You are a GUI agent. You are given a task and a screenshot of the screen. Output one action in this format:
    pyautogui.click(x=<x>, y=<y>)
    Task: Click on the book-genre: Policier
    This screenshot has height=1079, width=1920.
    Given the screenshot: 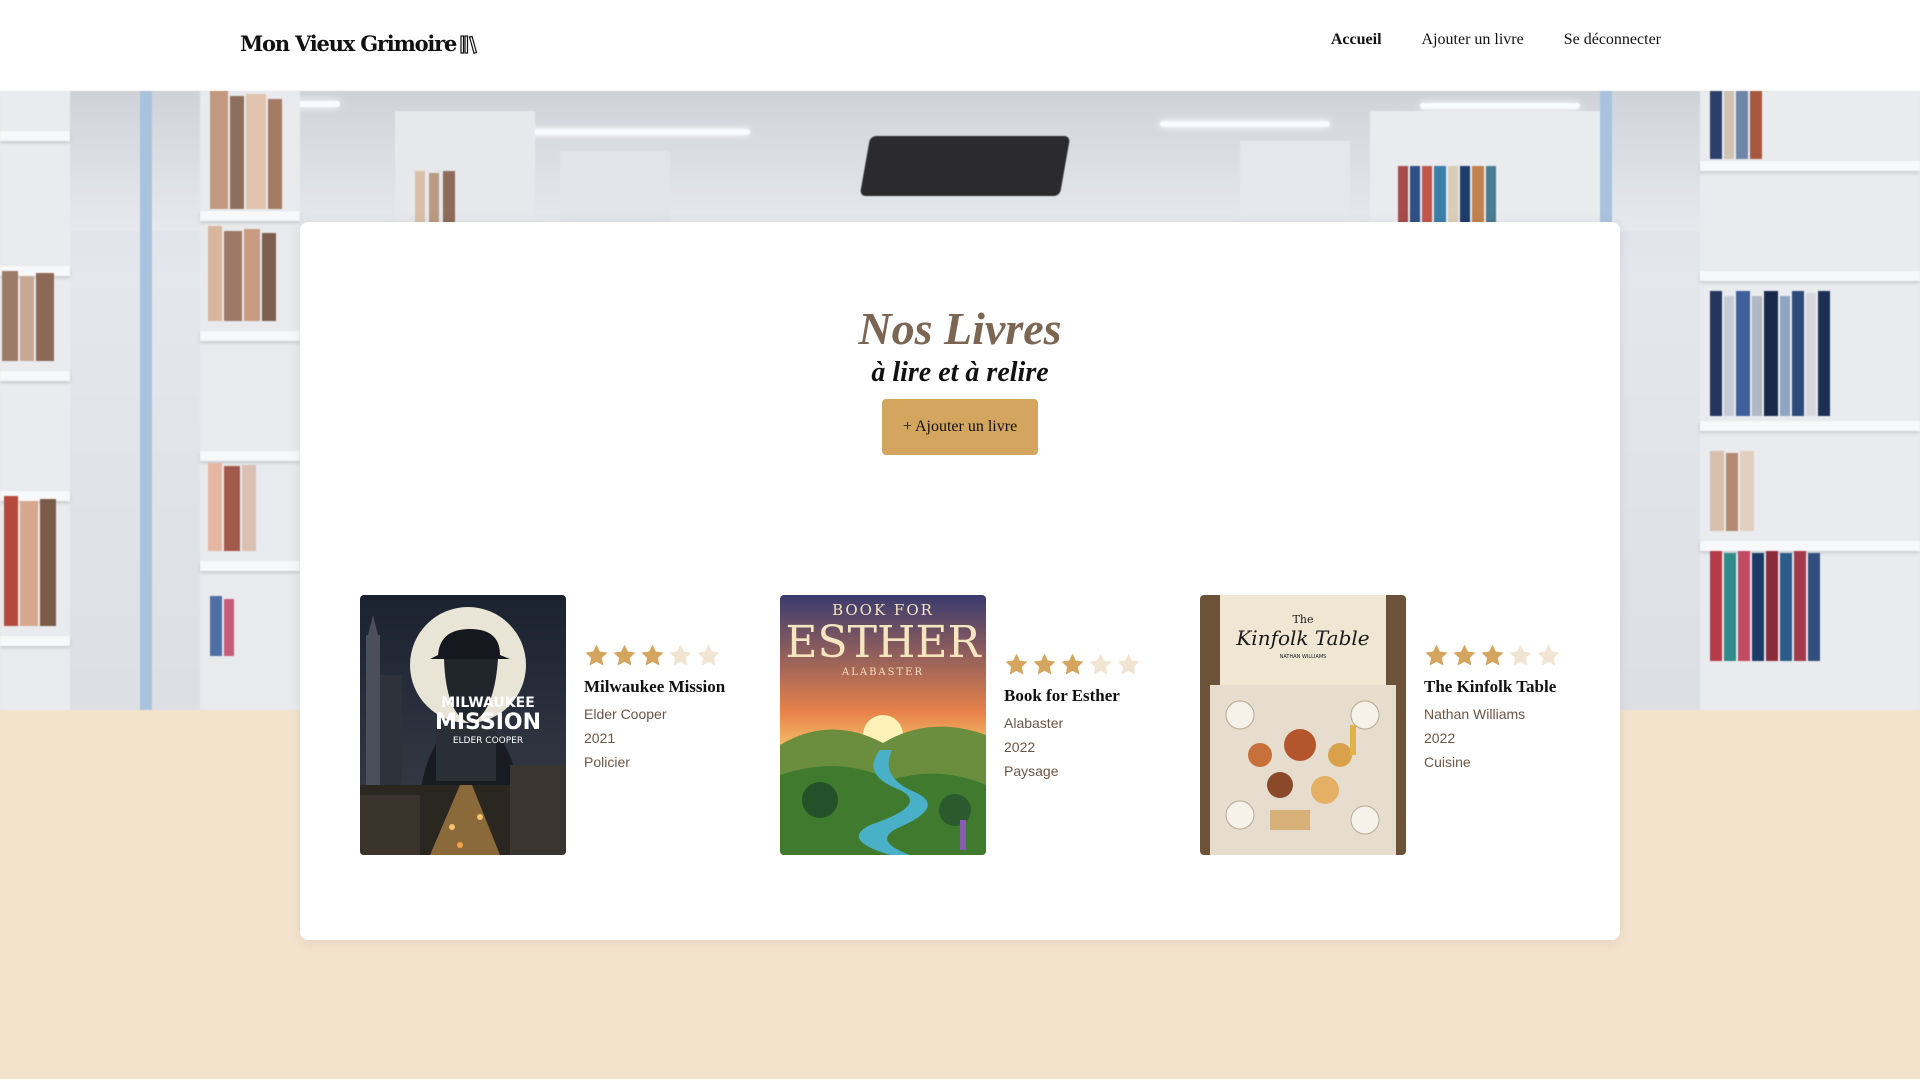 What is the action you would take?
    pyautogui.click(x=607, y=762)
    